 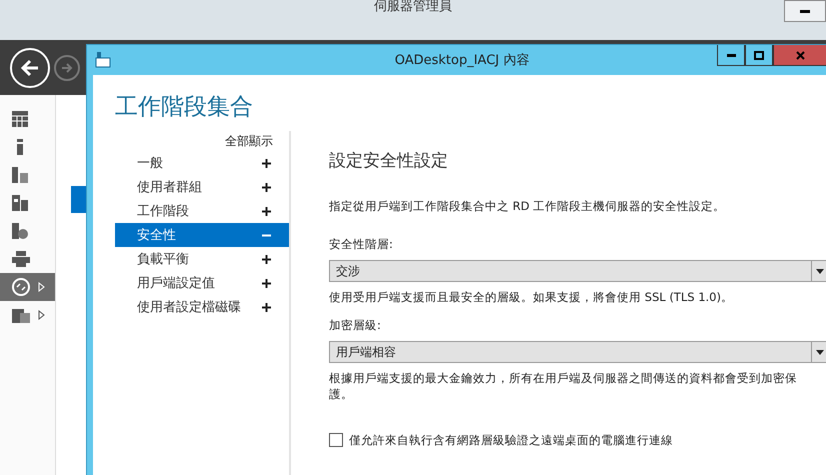 What do you see at coordinates (184, 107) in the screenshot?
I see `page-heading: 工作階段集合` at bounding box center [184, 107].